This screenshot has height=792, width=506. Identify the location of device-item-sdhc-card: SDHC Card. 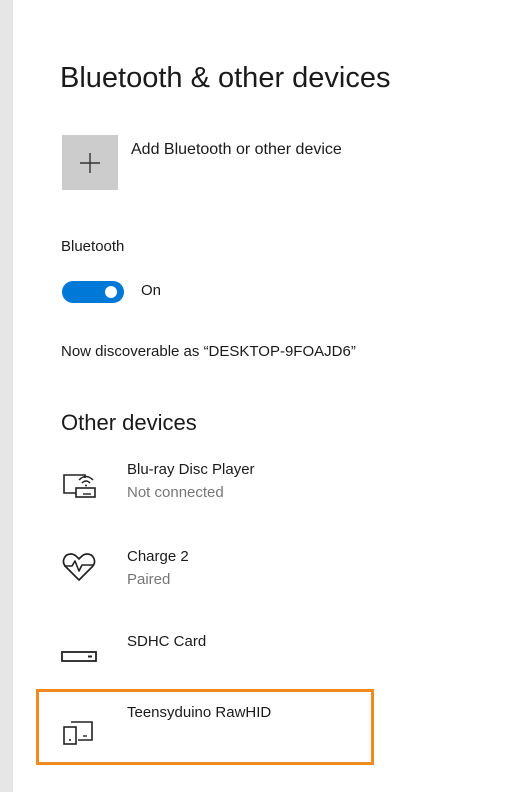
(215, 660).